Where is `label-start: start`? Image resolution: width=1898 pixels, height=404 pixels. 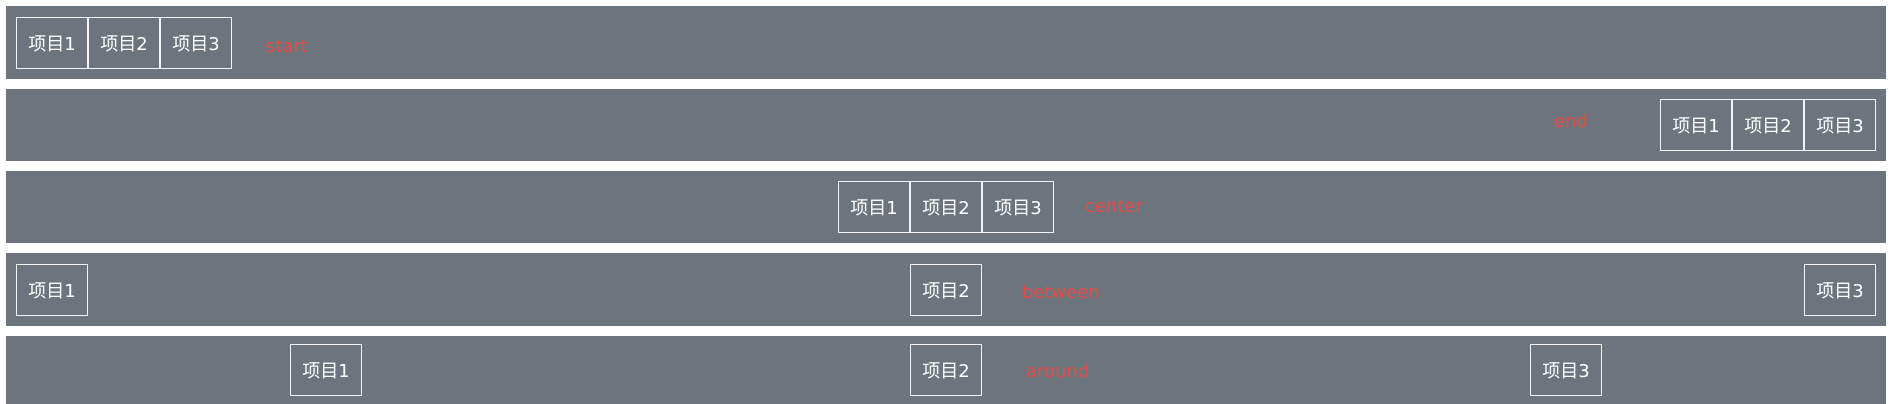
label-start: start is located at coordinates (287, 46).